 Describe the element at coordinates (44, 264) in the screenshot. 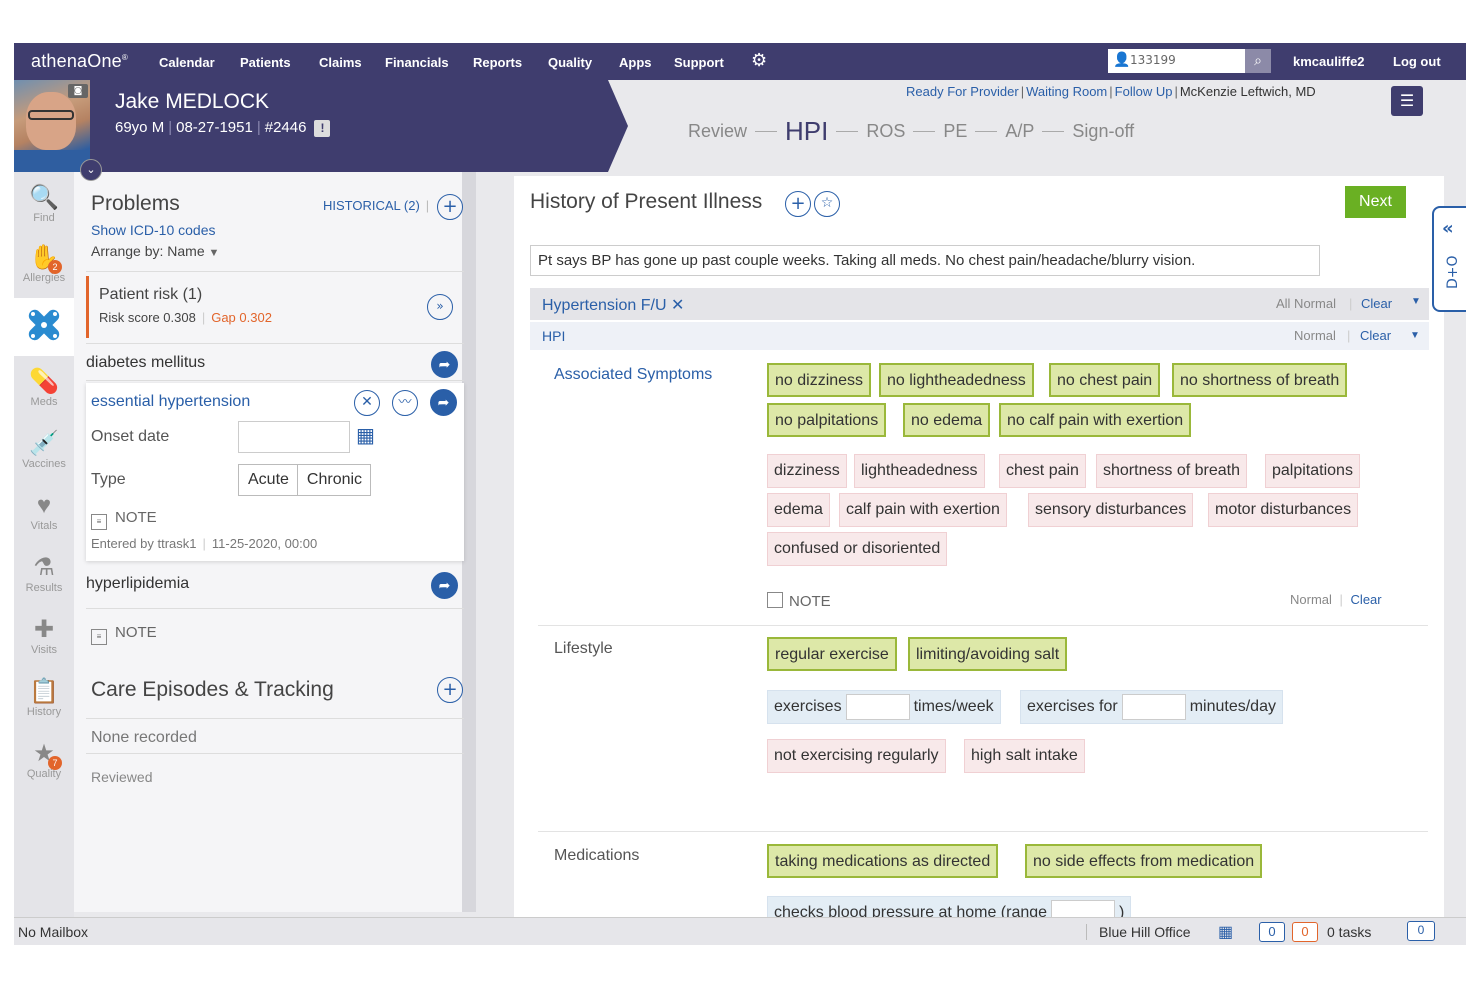

I see `rail-allergies: ✋ 2 Allergies` at that location.